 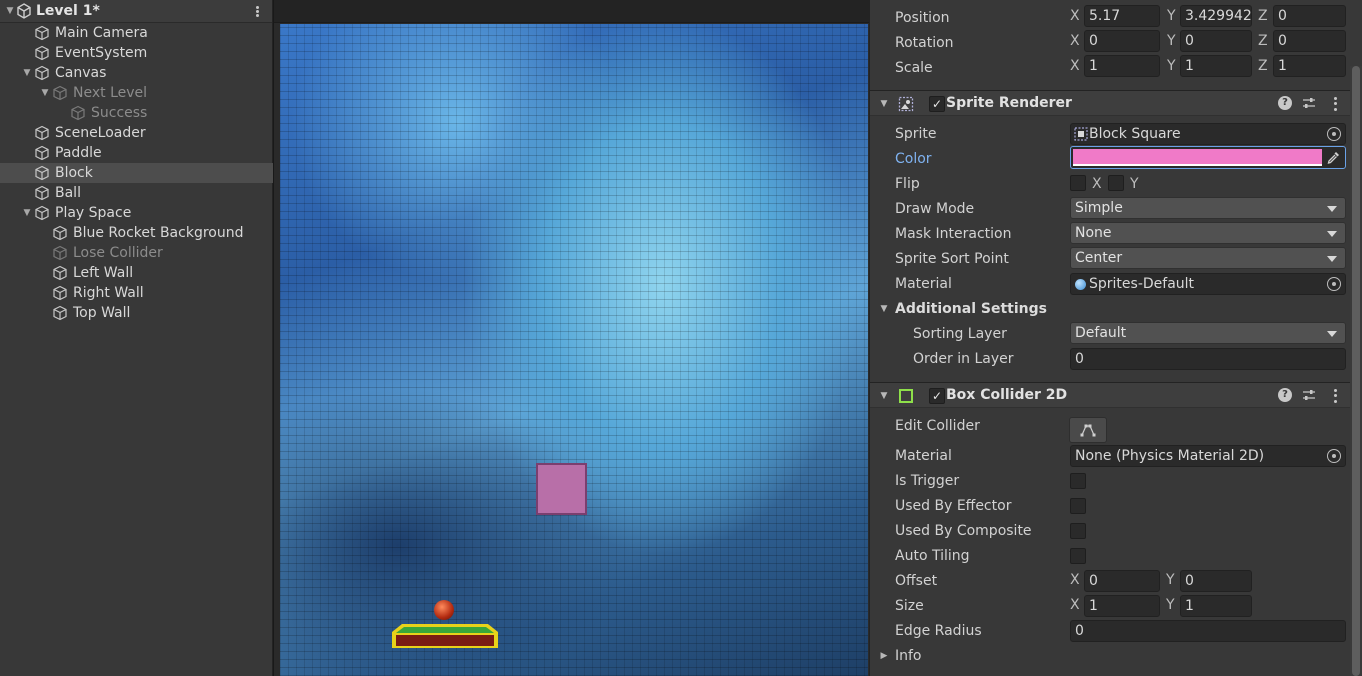 I want to click on hierarchy-item-sceneloader: SceneLoader, so click(x=136, y=133).